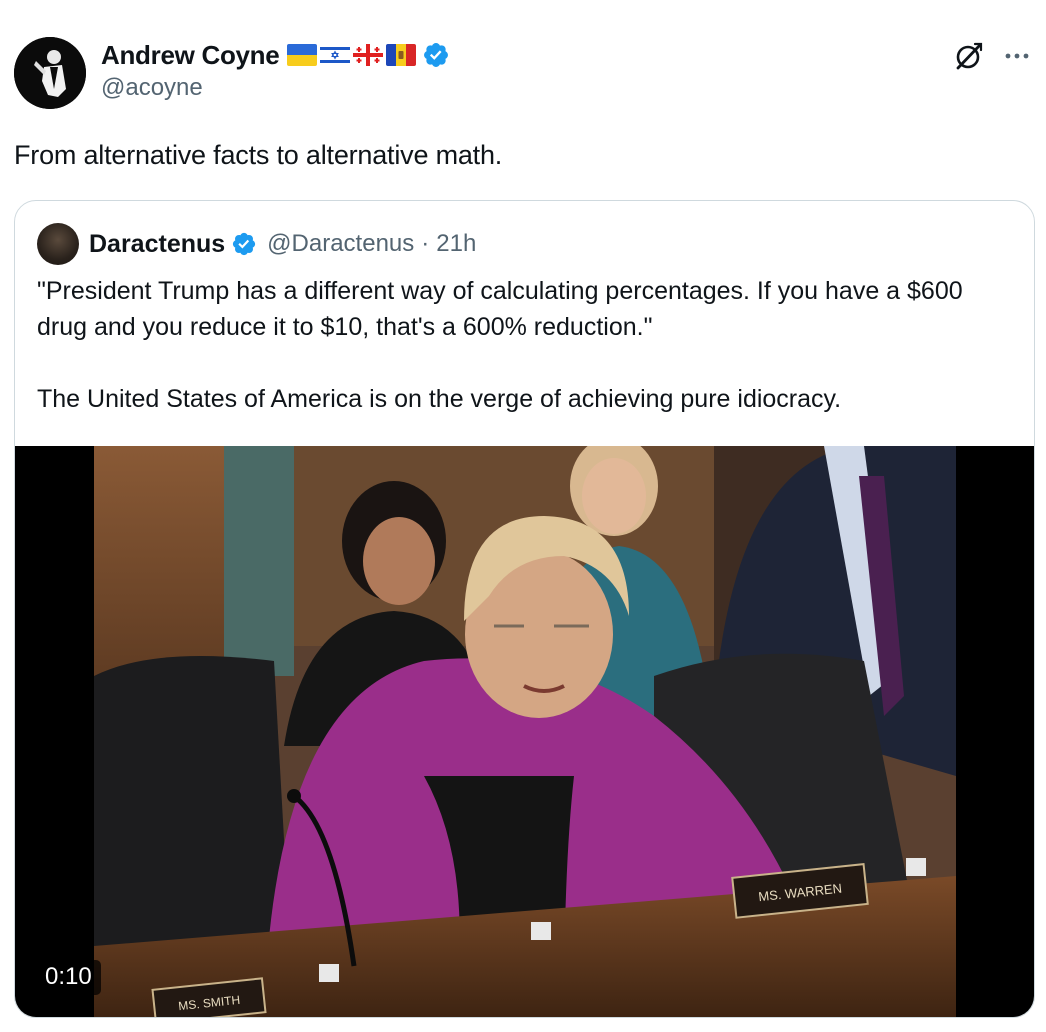 The width and height of the screenshot is (1046, 1032). What do you see at coordinates (157, 244) in the screenshot?
I see `quoted-author-name: Daractenus` at bounding box center [157, 244].